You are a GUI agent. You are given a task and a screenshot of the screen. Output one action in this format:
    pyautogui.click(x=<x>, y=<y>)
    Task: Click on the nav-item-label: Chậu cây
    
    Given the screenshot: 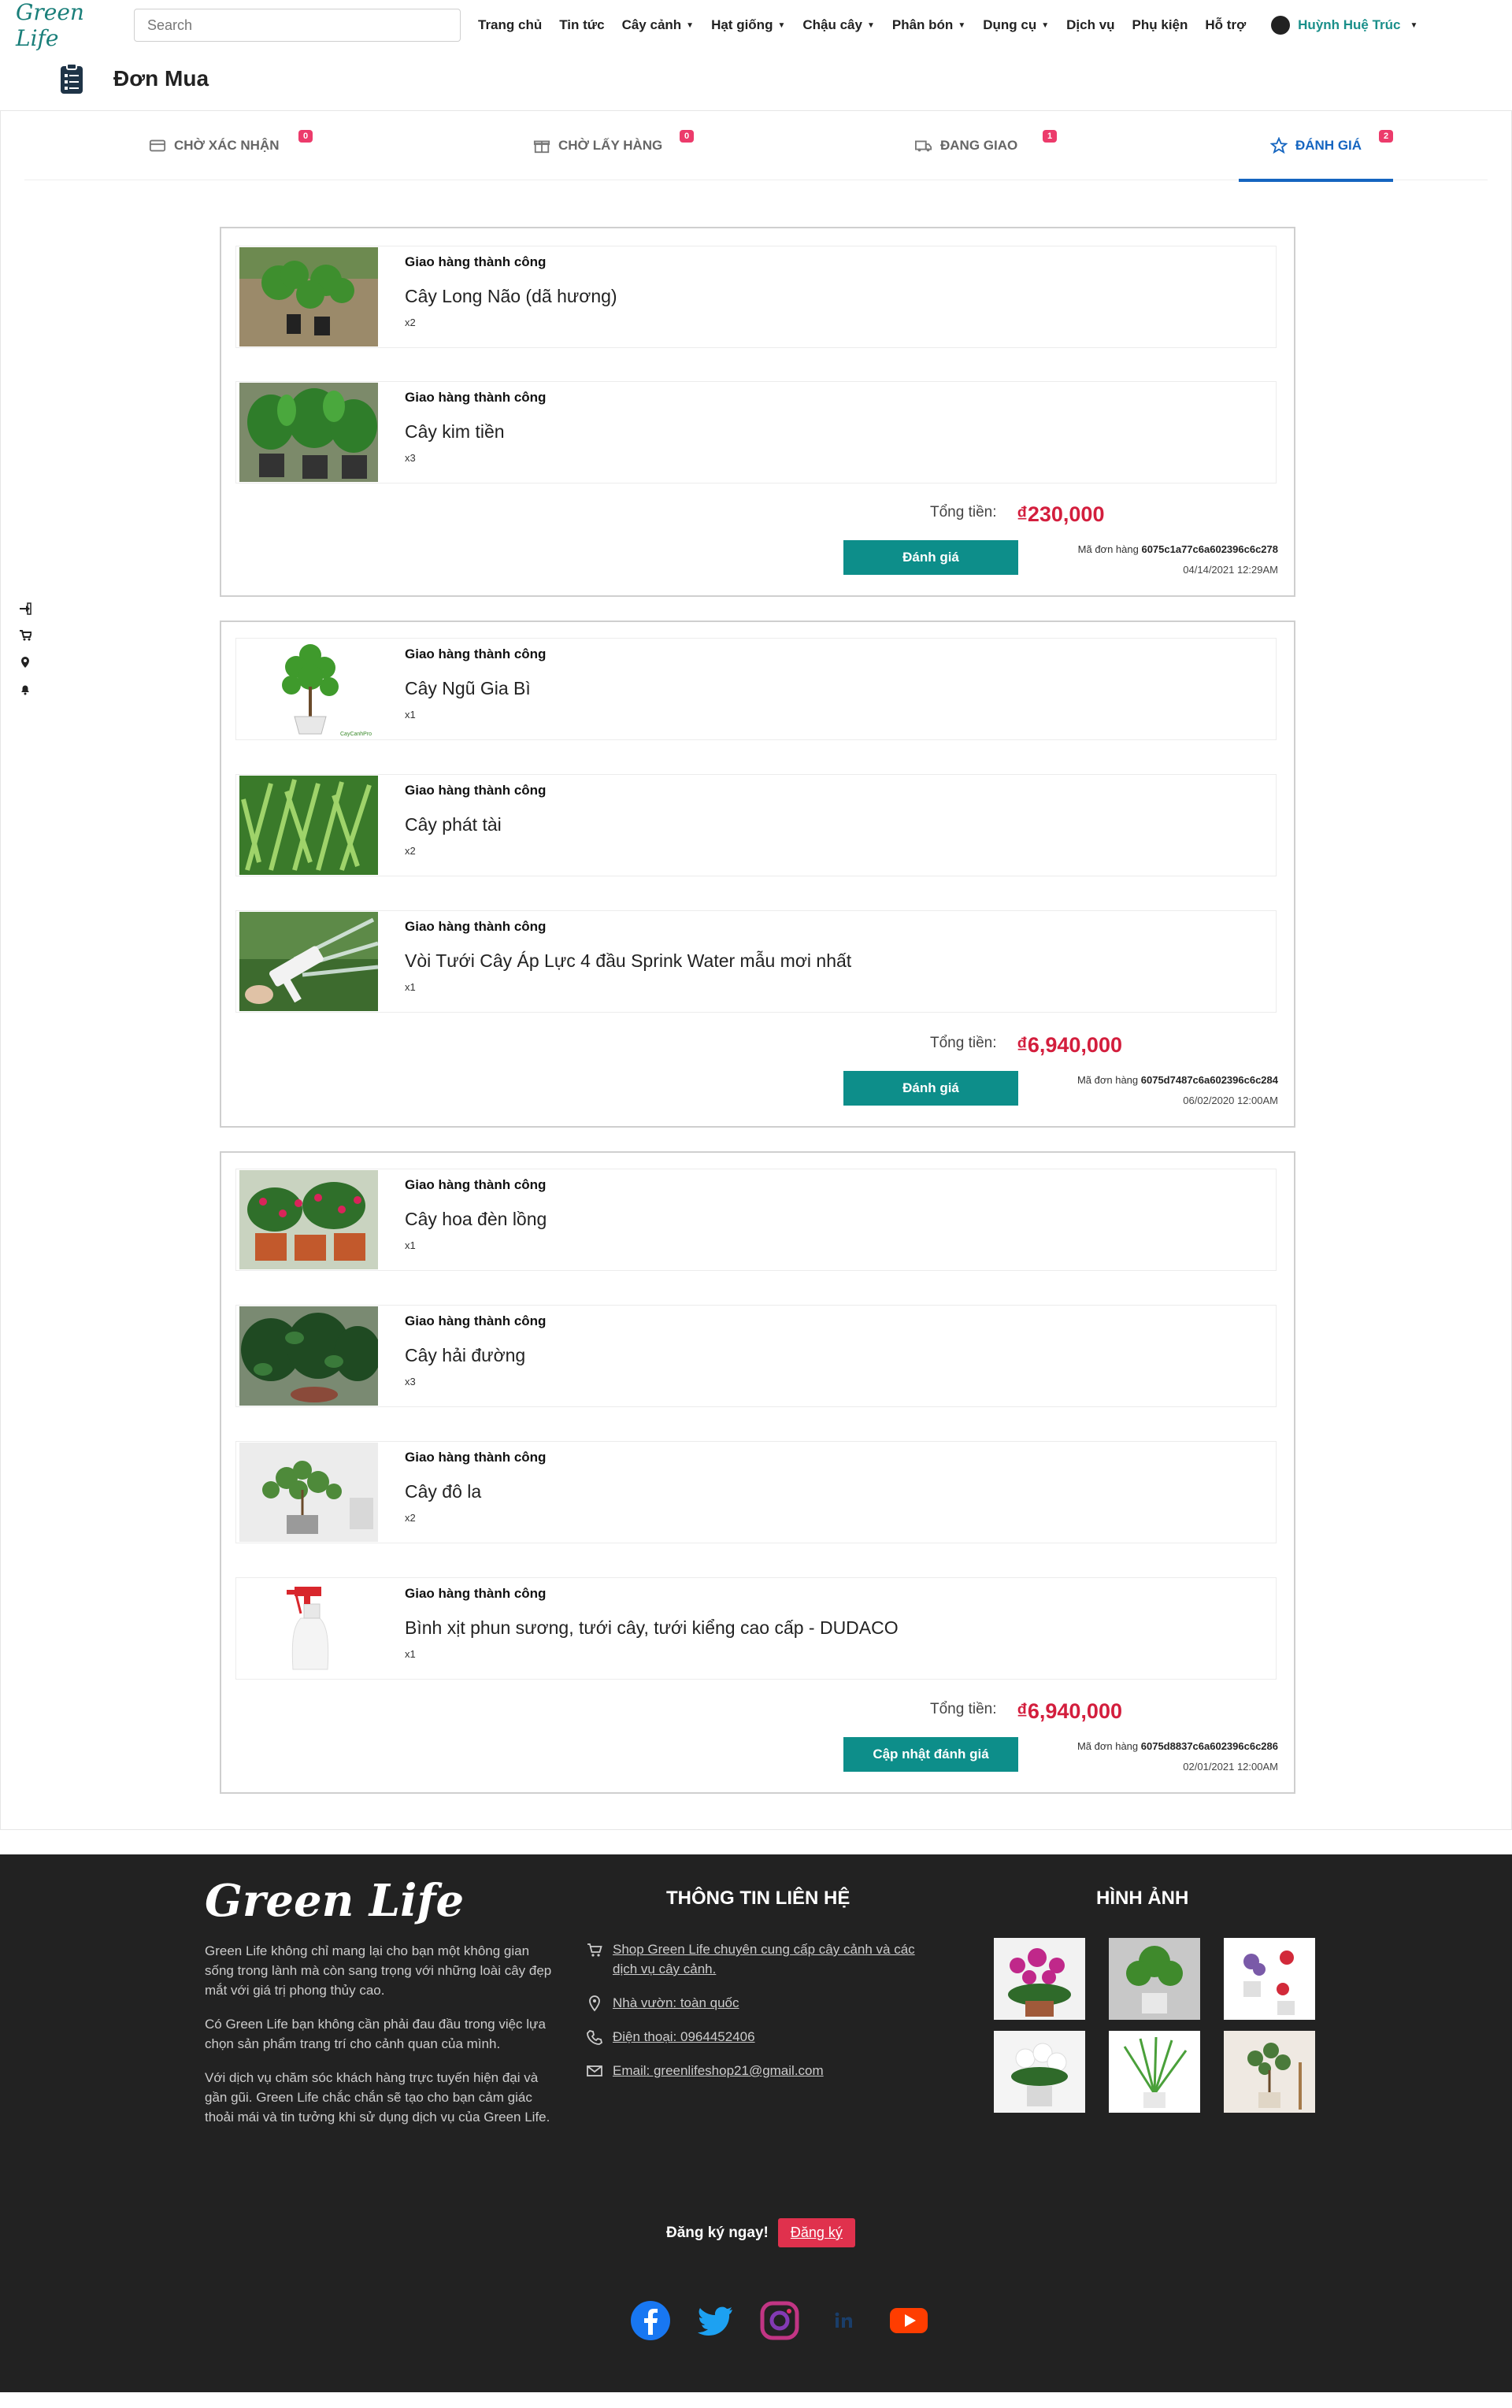 What is the action you would take?
    pyautogui.click(x=832, y=24)
    